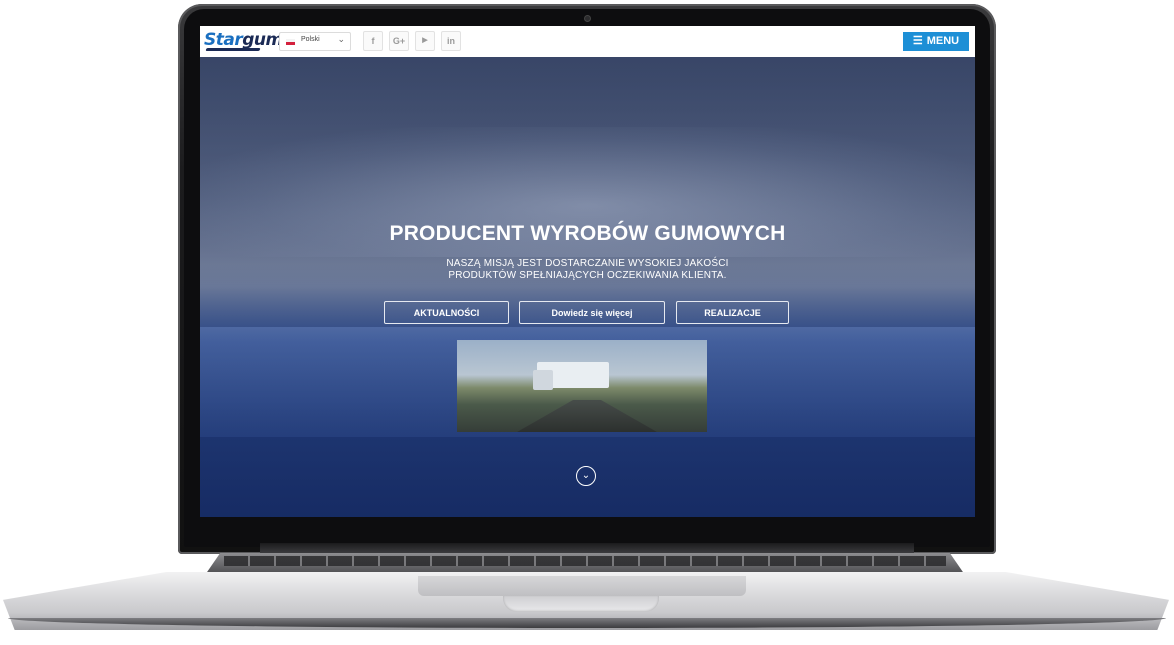 The width and height of the screenshot is (1174, 645). What do you see at coordinates (586, 476) in the screenshot?
I see `chevron-down-circle-icon: ⌄` at bounding box center [586, 476].